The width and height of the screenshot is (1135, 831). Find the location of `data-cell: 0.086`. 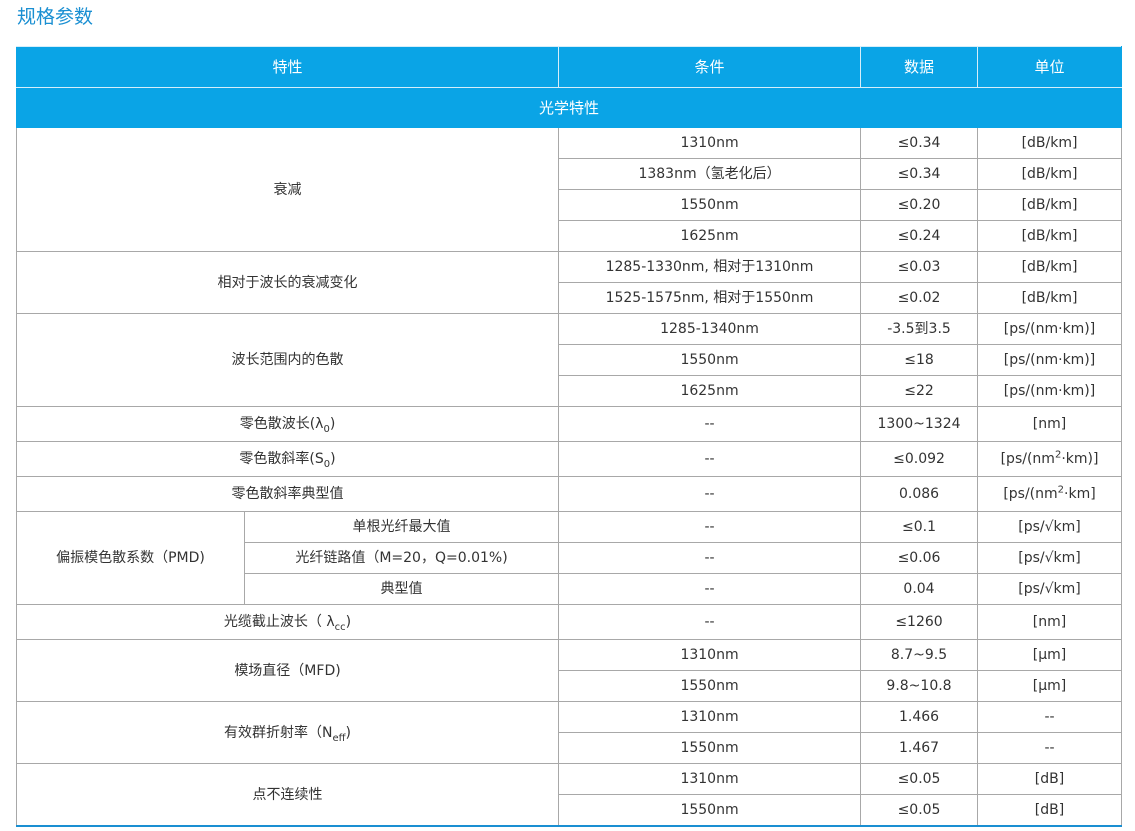

data-cell: 0.086 is located at coordinates (919, 494).